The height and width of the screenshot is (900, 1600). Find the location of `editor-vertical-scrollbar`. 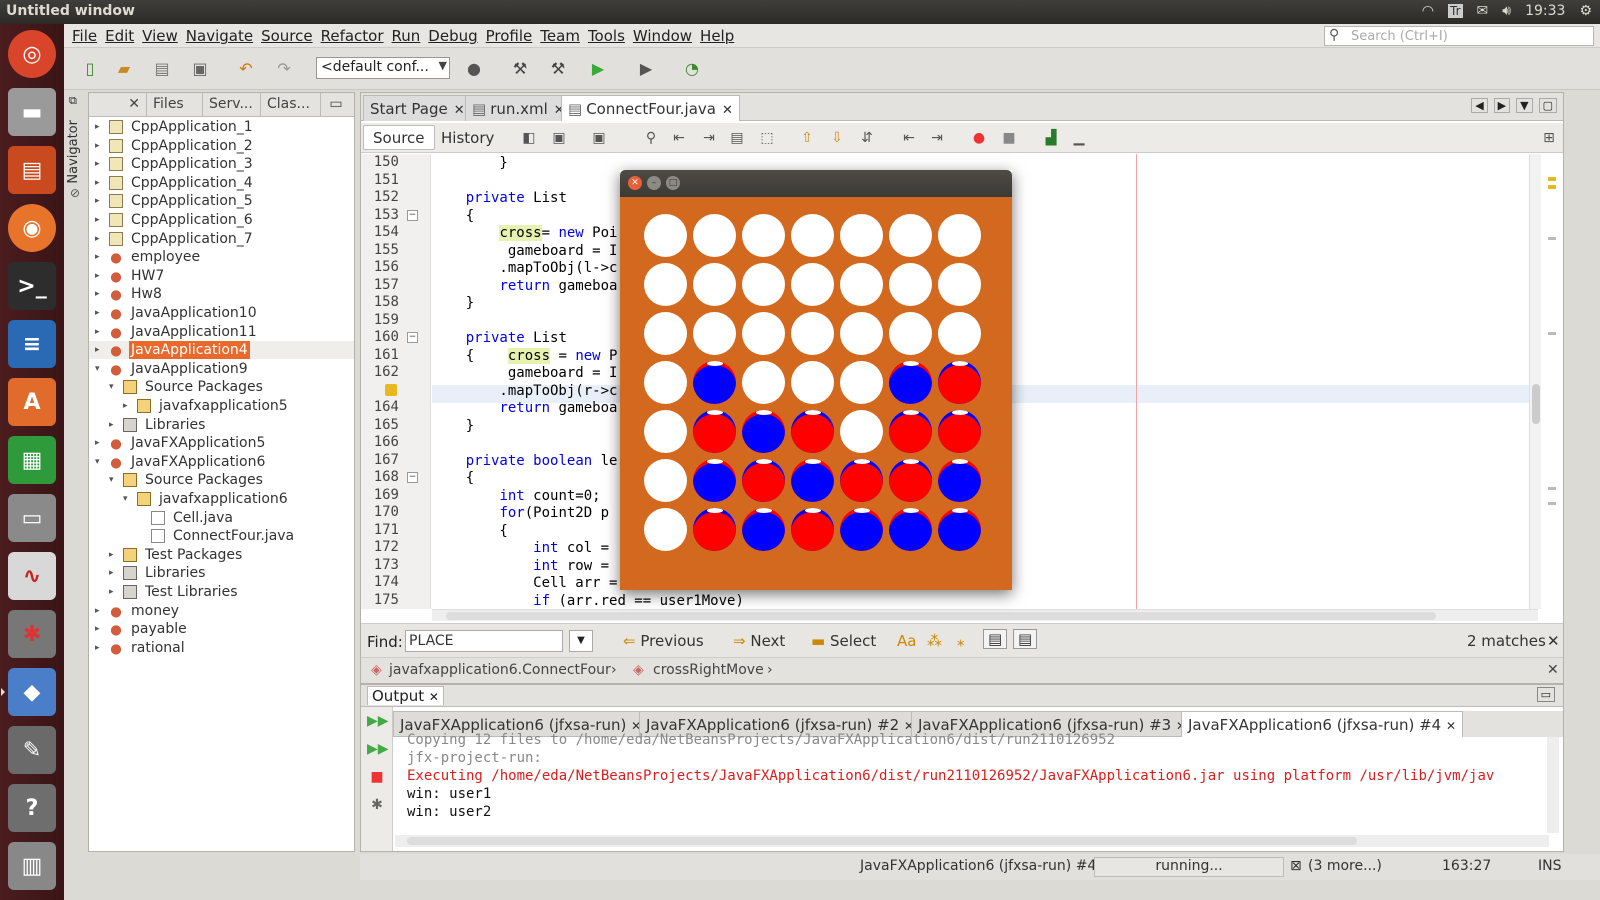

editor-vertical-scrollbar is located at coordinates (1535, 381).